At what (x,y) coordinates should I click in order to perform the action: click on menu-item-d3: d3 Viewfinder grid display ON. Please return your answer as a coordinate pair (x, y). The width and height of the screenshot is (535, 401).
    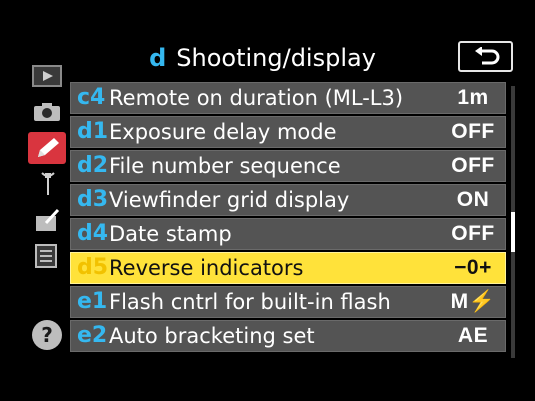
    Looking at the image, I should click on (288, 200).